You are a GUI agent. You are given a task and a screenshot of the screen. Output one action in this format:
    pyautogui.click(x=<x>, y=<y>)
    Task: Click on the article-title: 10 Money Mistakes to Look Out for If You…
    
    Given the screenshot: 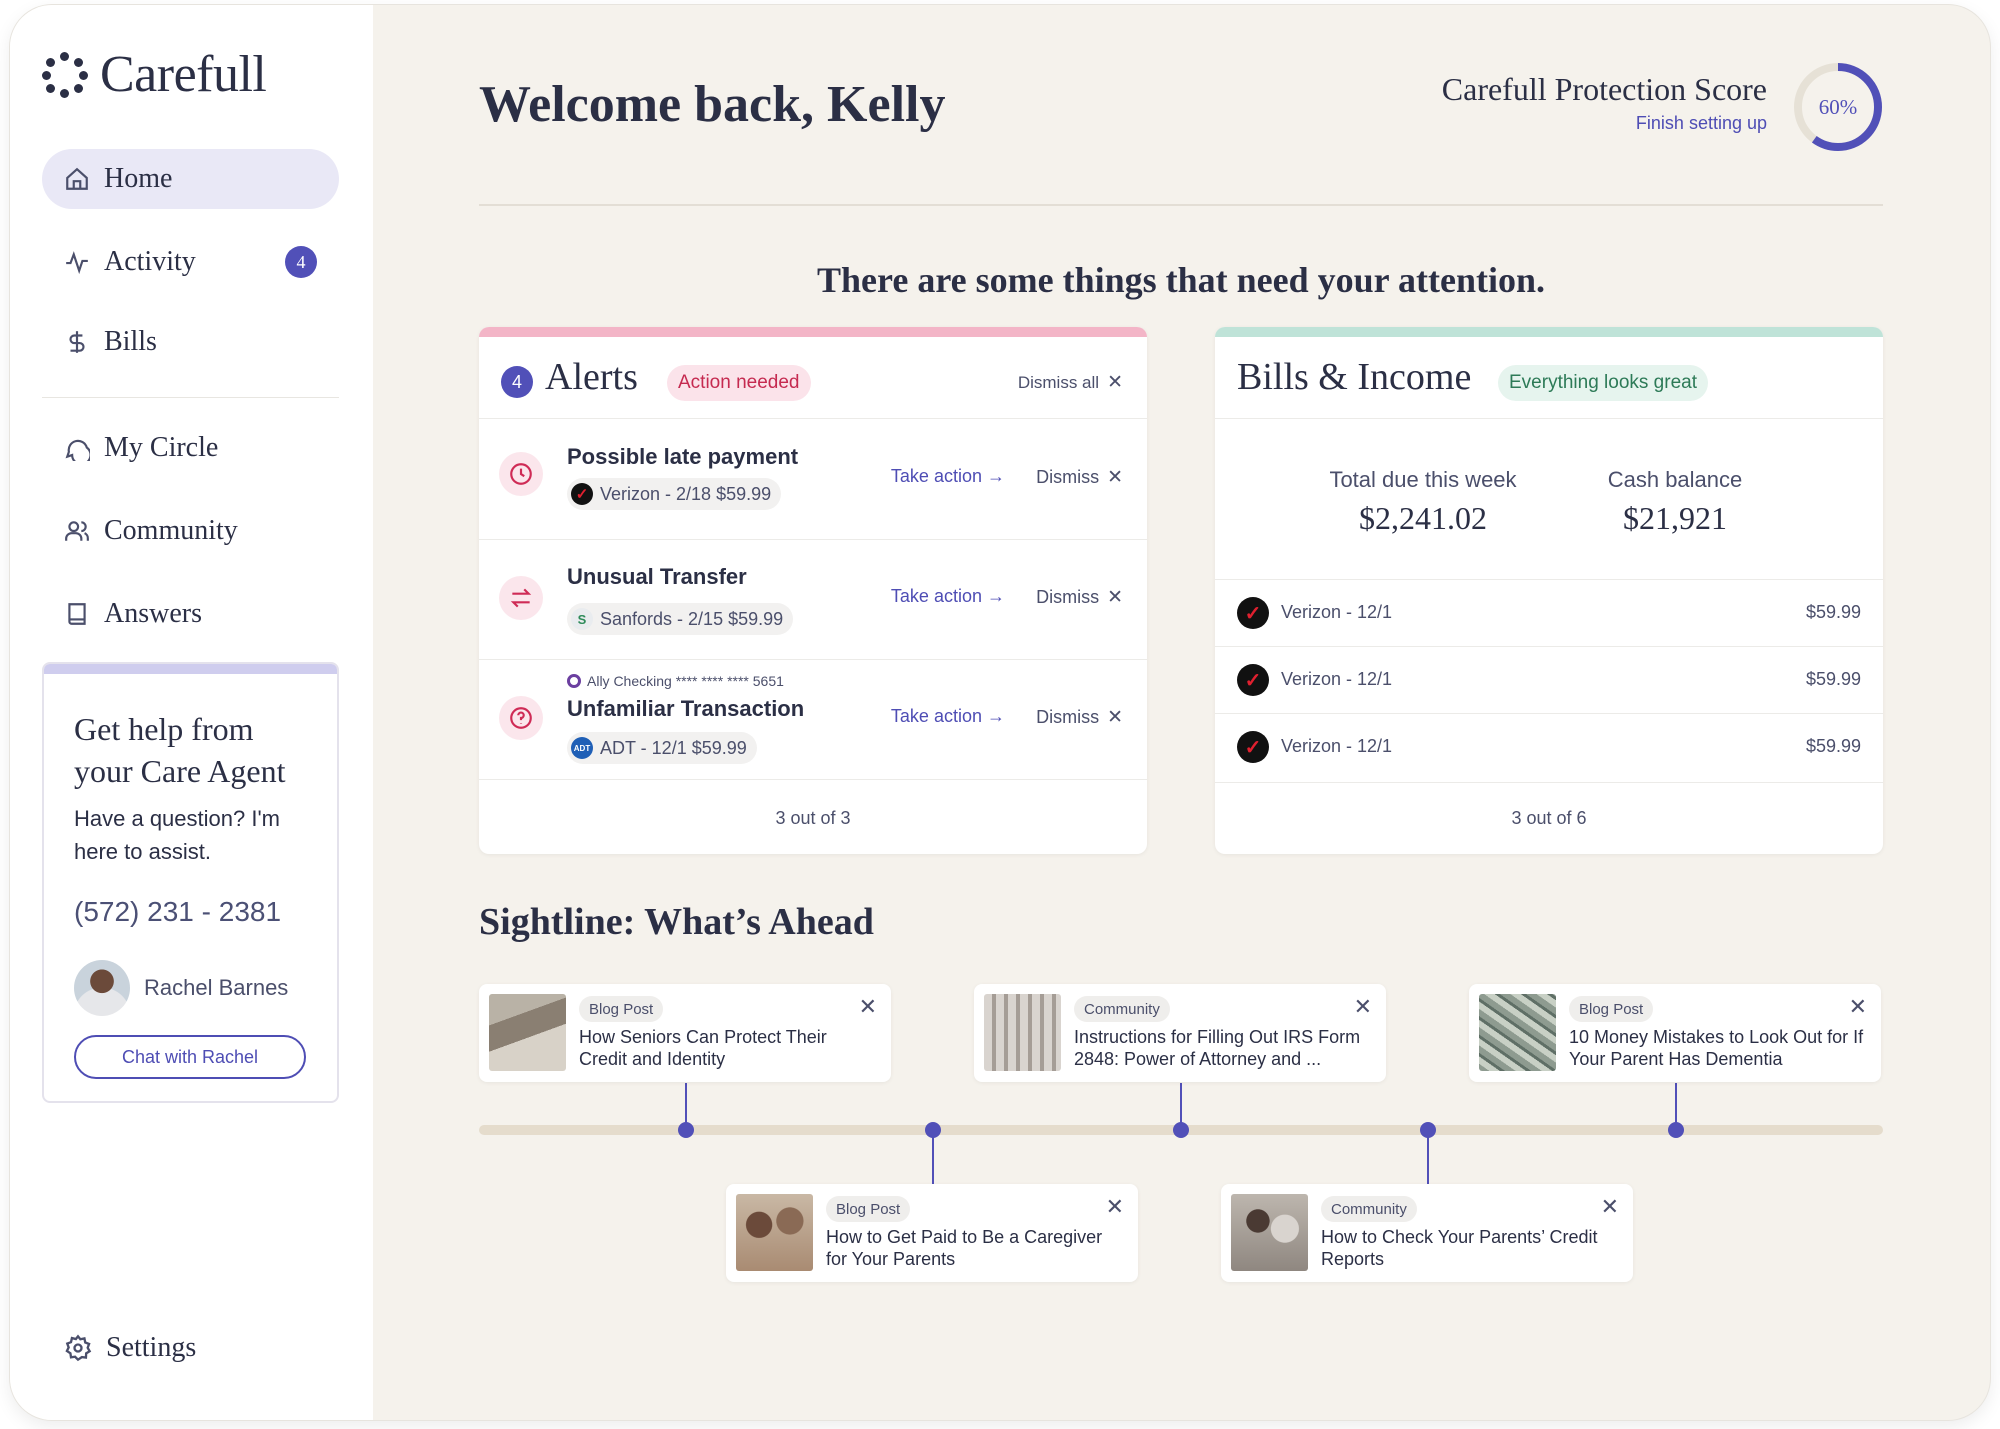 What is the action you would take?
    pyautogui.click(x=1716, y=1048)
    